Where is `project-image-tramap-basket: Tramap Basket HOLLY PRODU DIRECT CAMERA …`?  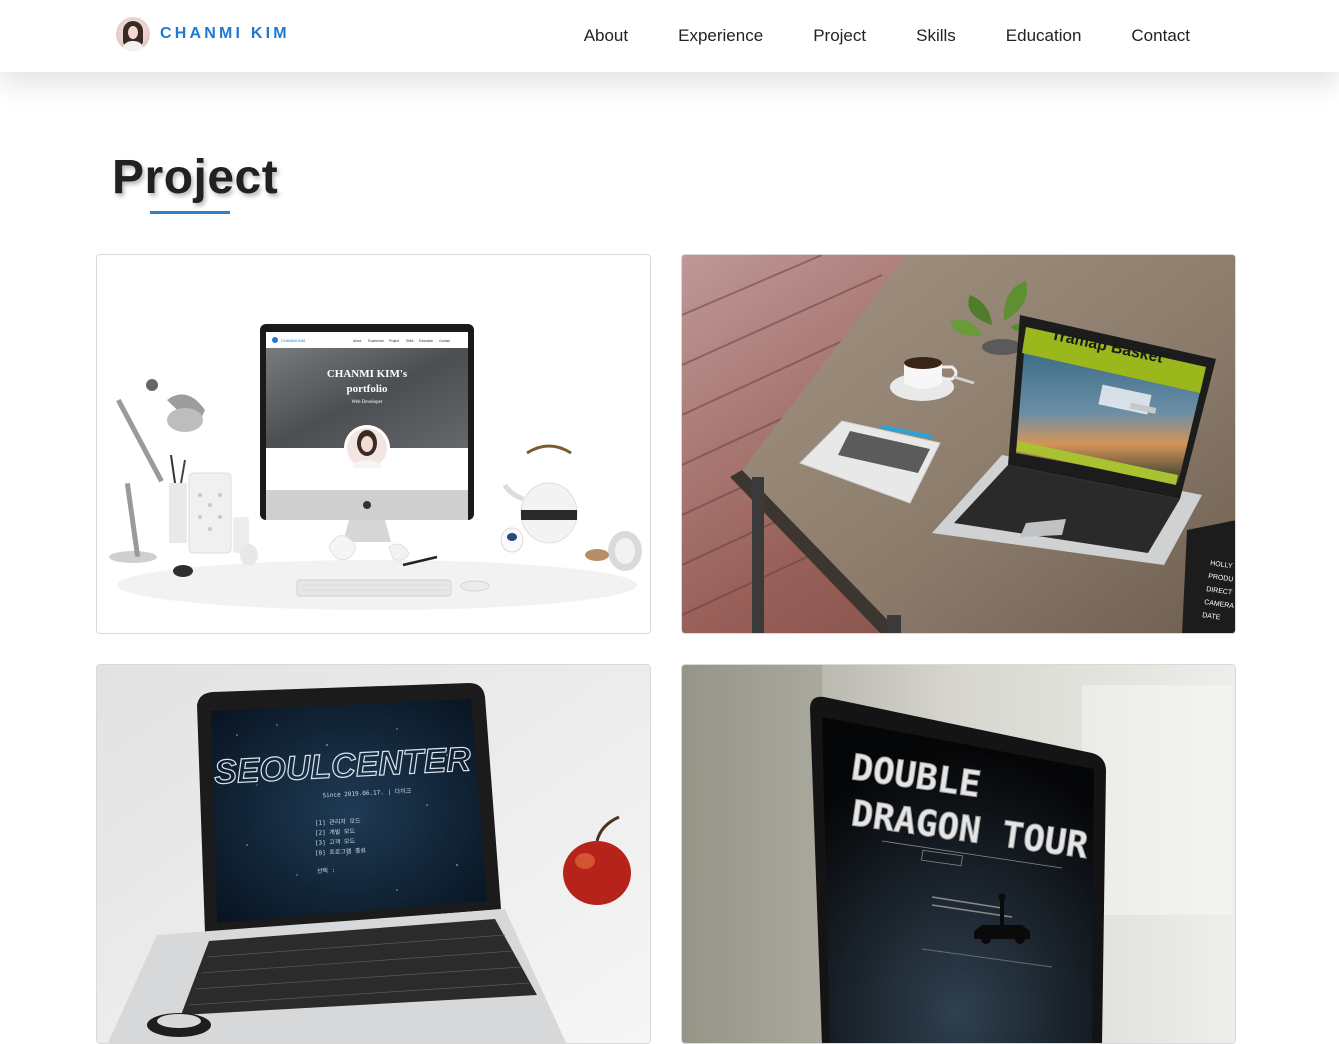
project-image-tramap-basket: Tramap Basket HOLLY PRODU DIRECT CAMERA … is located at coordinates (958, 444).